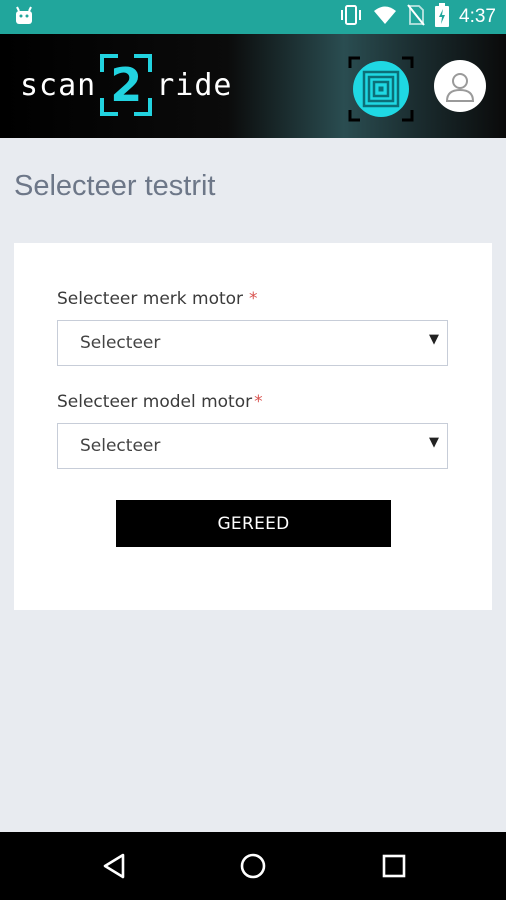  I want to click on logo-bracket-box: 2, so click(126, 85).